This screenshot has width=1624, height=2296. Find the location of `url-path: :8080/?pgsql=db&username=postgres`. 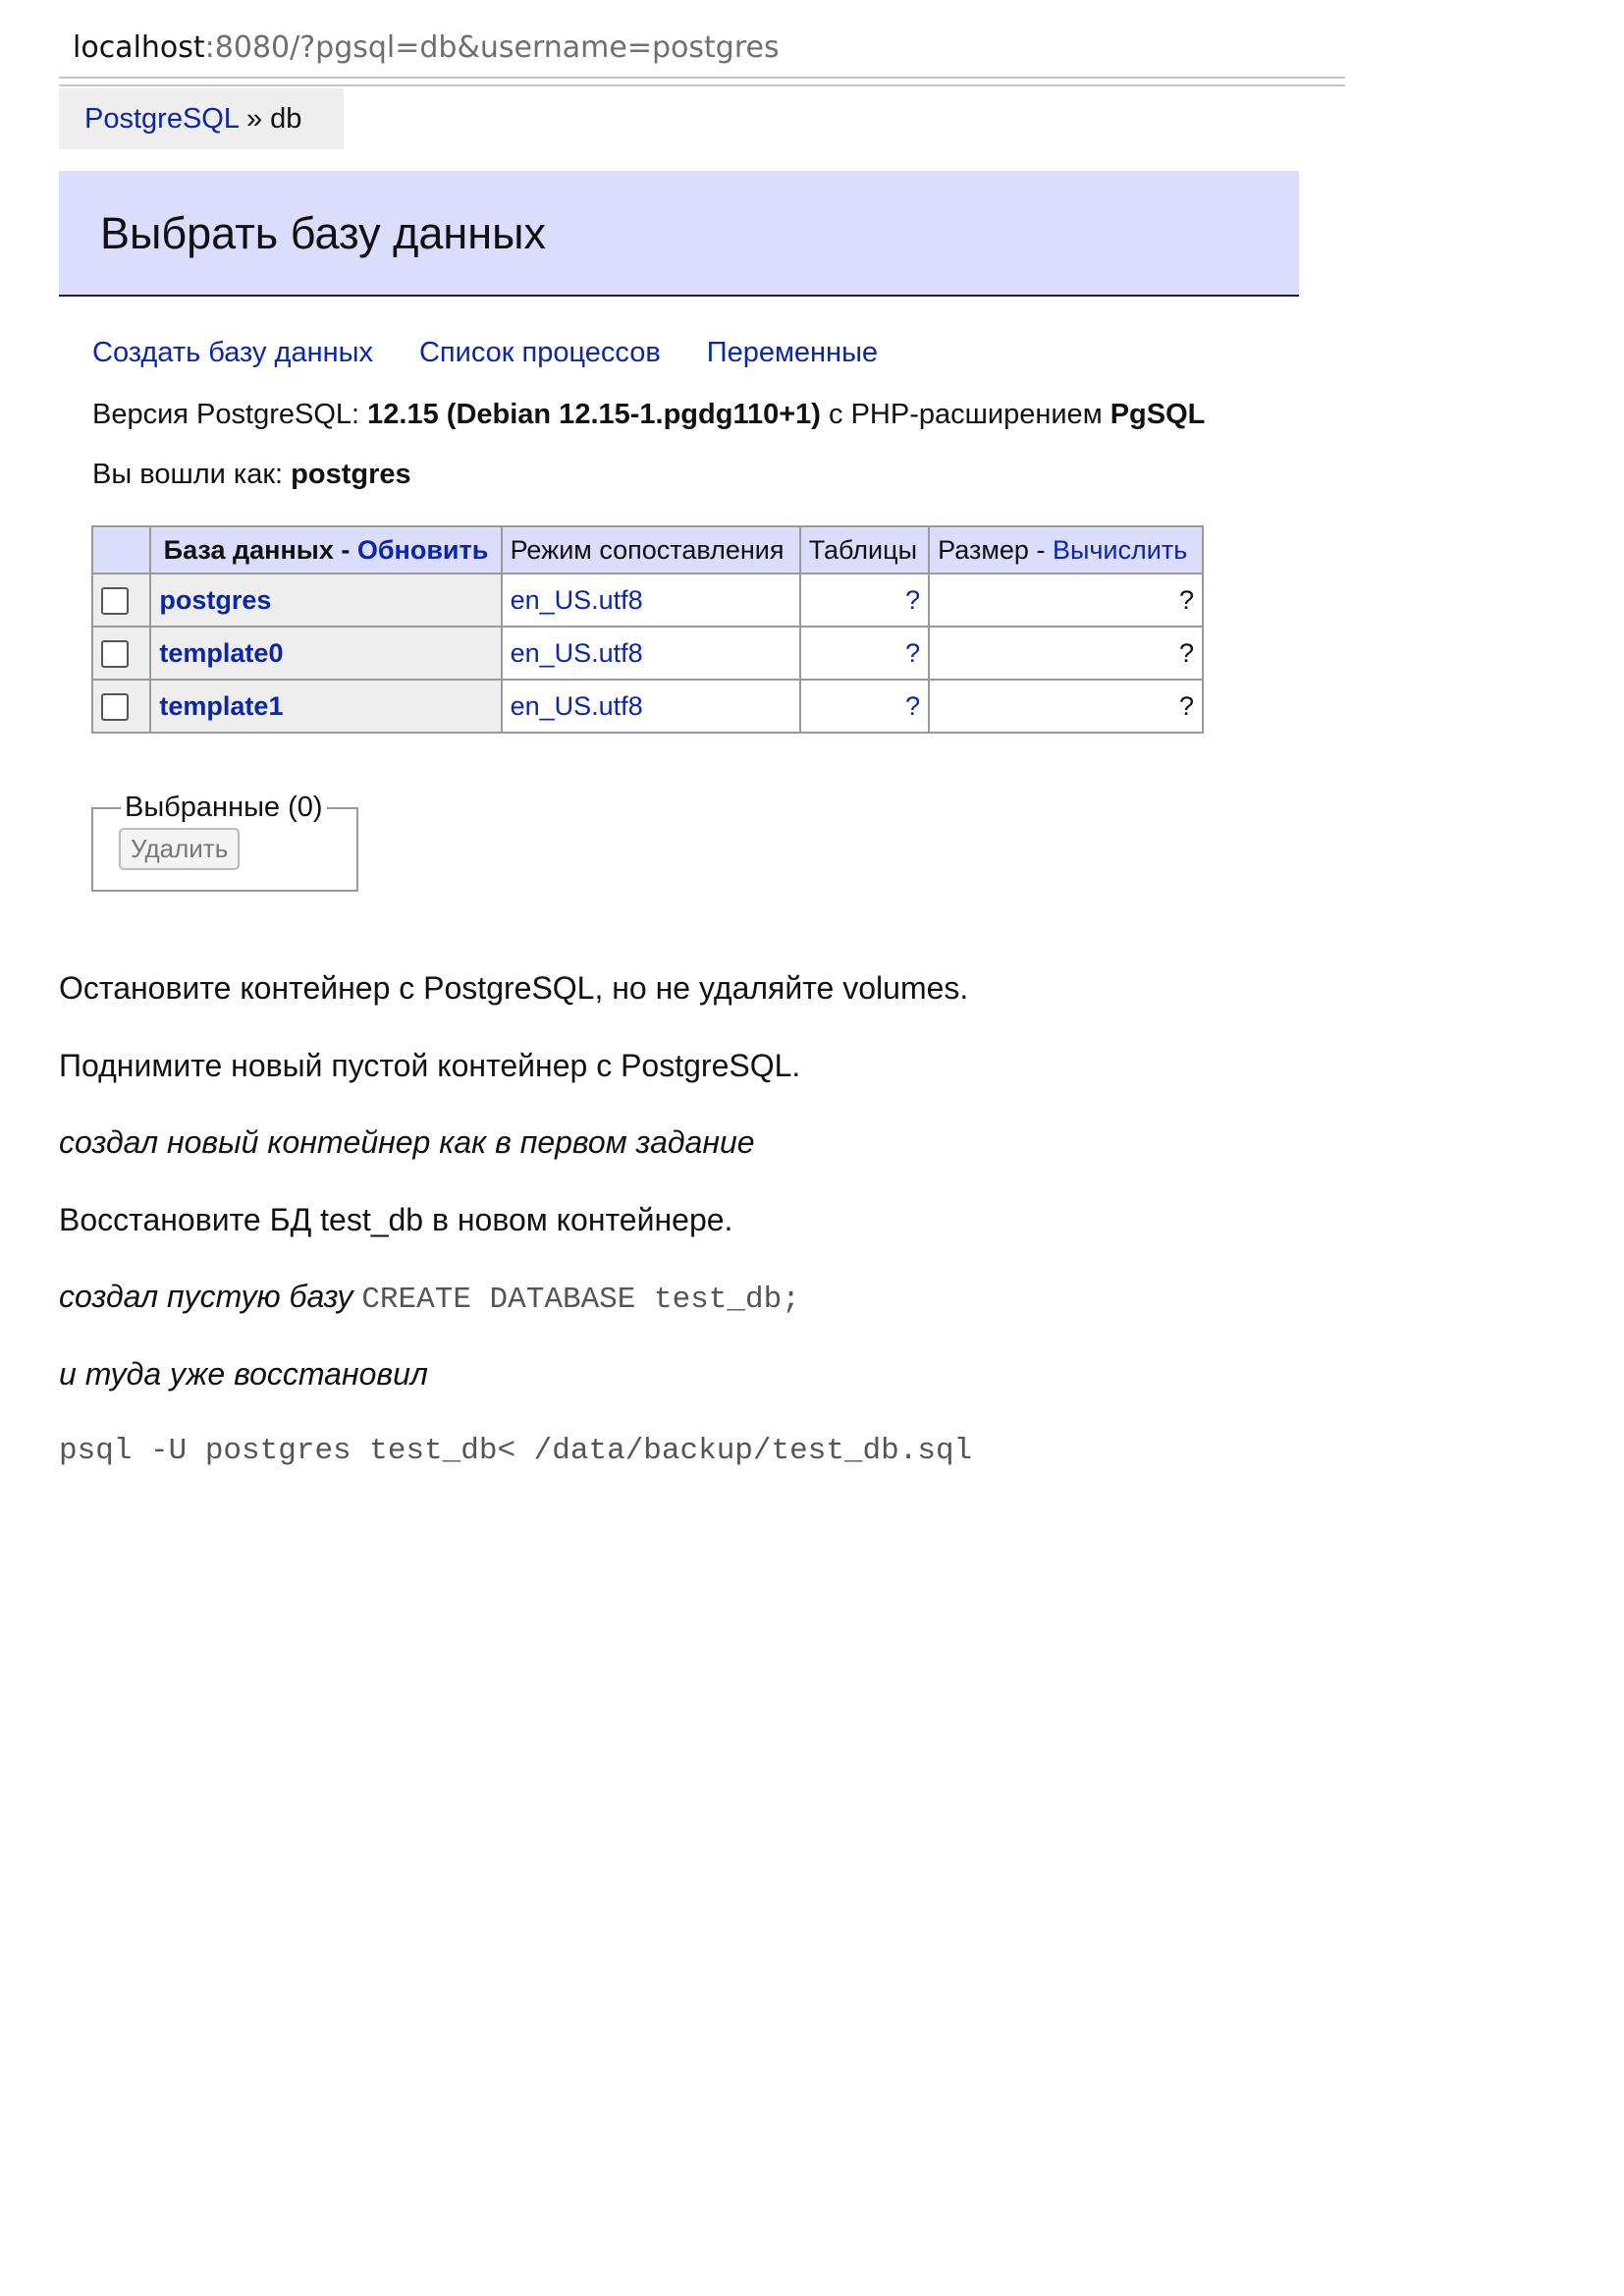

url-path: :8080/?pgsql=db&username=postgres is located at coordinates (492, 47).